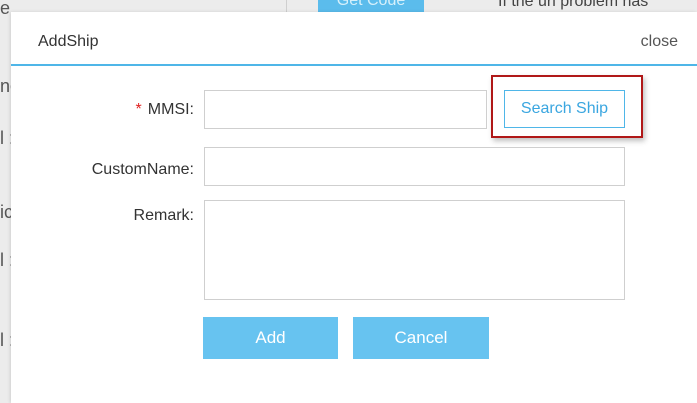 This screenshot has width=697, height=403. What do you see at coordinates (102, 110) in the screenshot?
I see `mmsi-label: * MMSI:` at bounding box center [102, 110].